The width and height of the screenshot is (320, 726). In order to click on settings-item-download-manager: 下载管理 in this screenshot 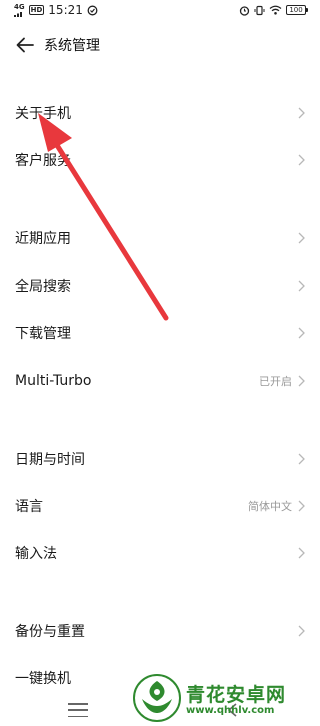, I will do `click(159, 333)`.